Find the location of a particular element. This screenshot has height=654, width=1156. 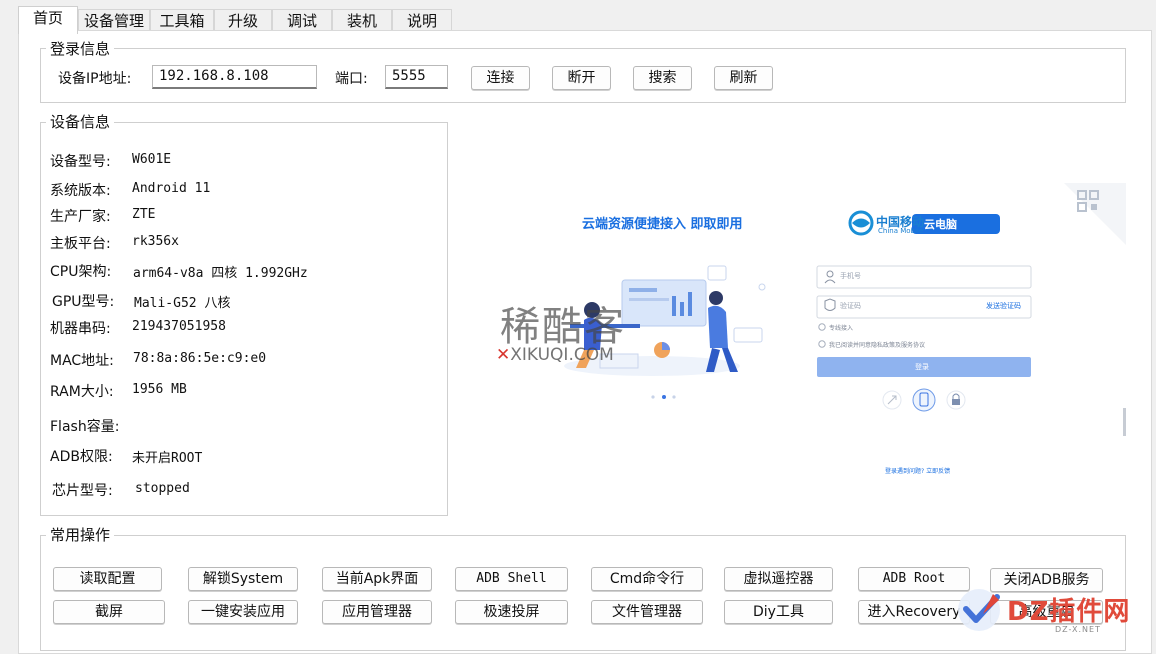

unlock-system-button: 解锁System is located at coordinates (243, 579).